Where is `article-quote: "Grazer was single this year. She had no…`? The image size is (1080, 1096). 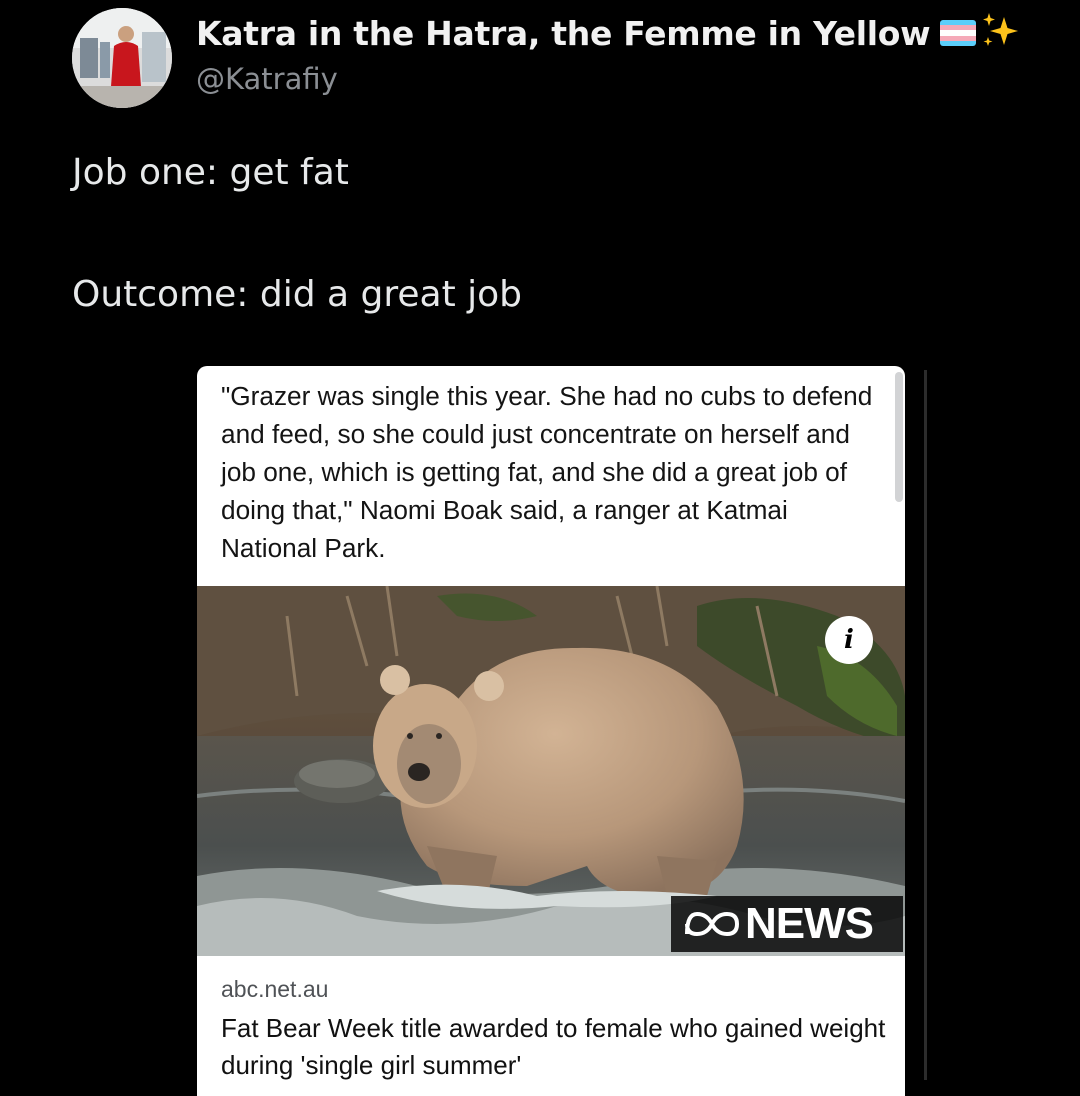 article-quote: "Grazer was single this year. She had no… is located at coordinates (547, 472).